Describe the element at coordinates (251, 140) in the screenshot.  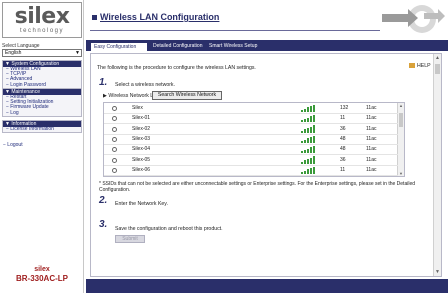
I see `network-row: Silex-03 48 11ac` at that location.